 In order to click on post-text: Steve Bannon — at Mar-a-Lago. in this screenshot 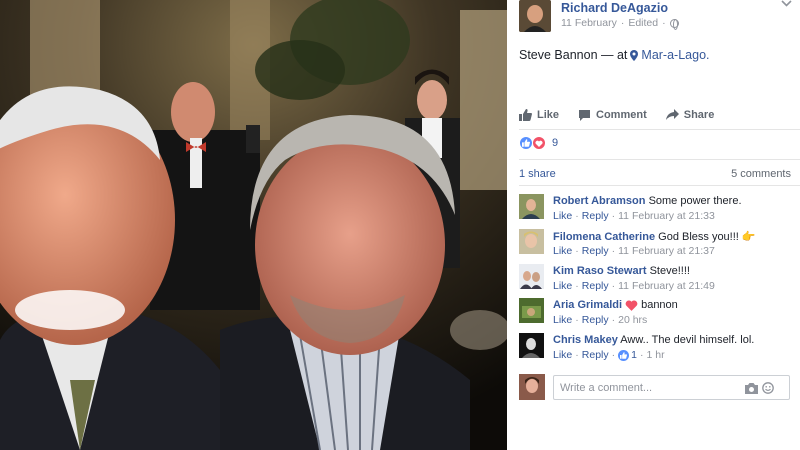, I will do `click(614, 55)`.